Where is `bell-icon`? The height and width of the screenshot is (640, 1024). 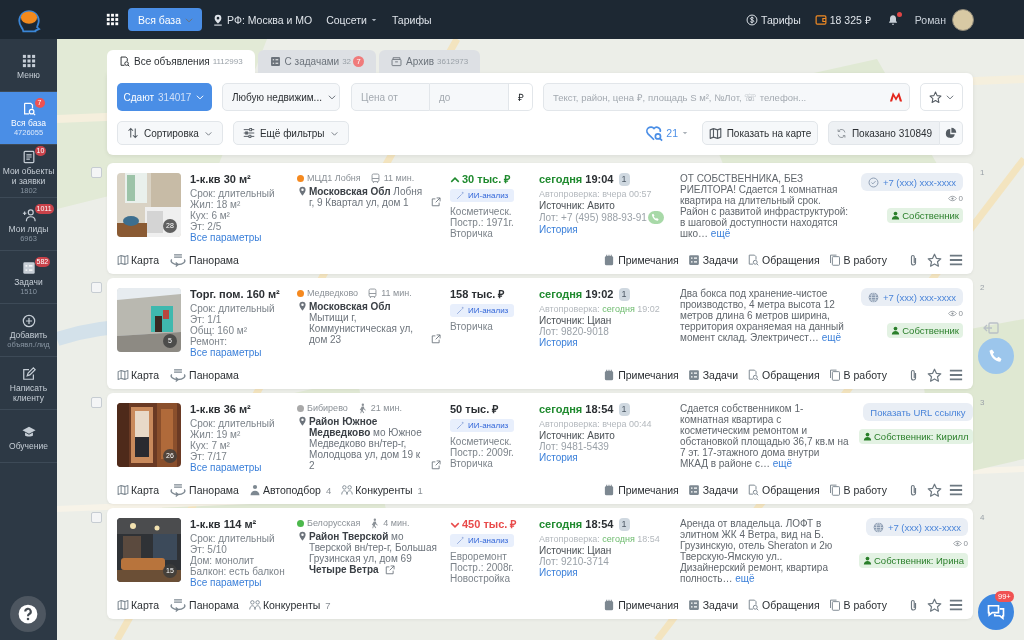 bell-icon is located at coordinates (892, 19).